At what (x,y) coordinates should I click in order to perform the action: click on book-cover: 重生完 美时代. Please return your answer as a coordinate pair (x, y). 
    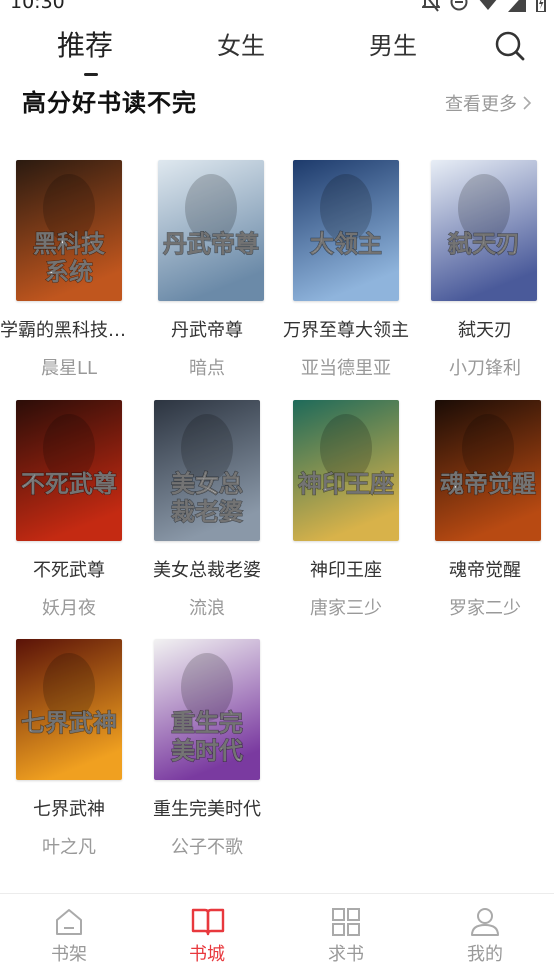
    Looking at the image, I should click on (207, 709).